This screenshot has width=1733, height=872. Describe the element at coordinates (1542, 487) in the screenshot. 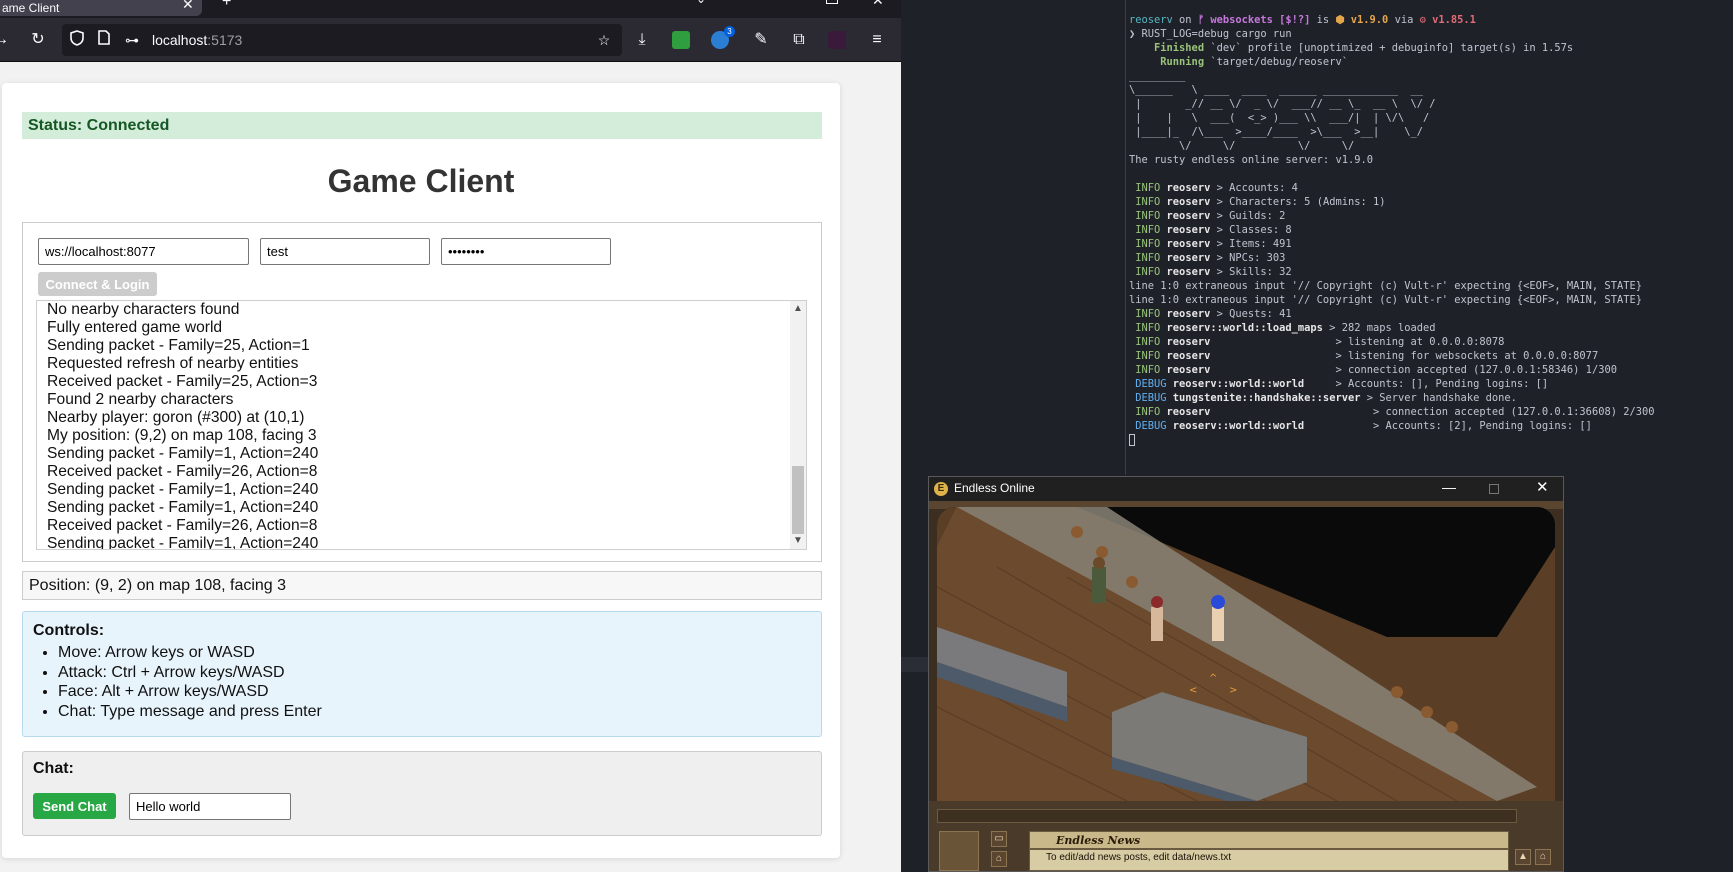

I see `close-icon: ✕` at that location.